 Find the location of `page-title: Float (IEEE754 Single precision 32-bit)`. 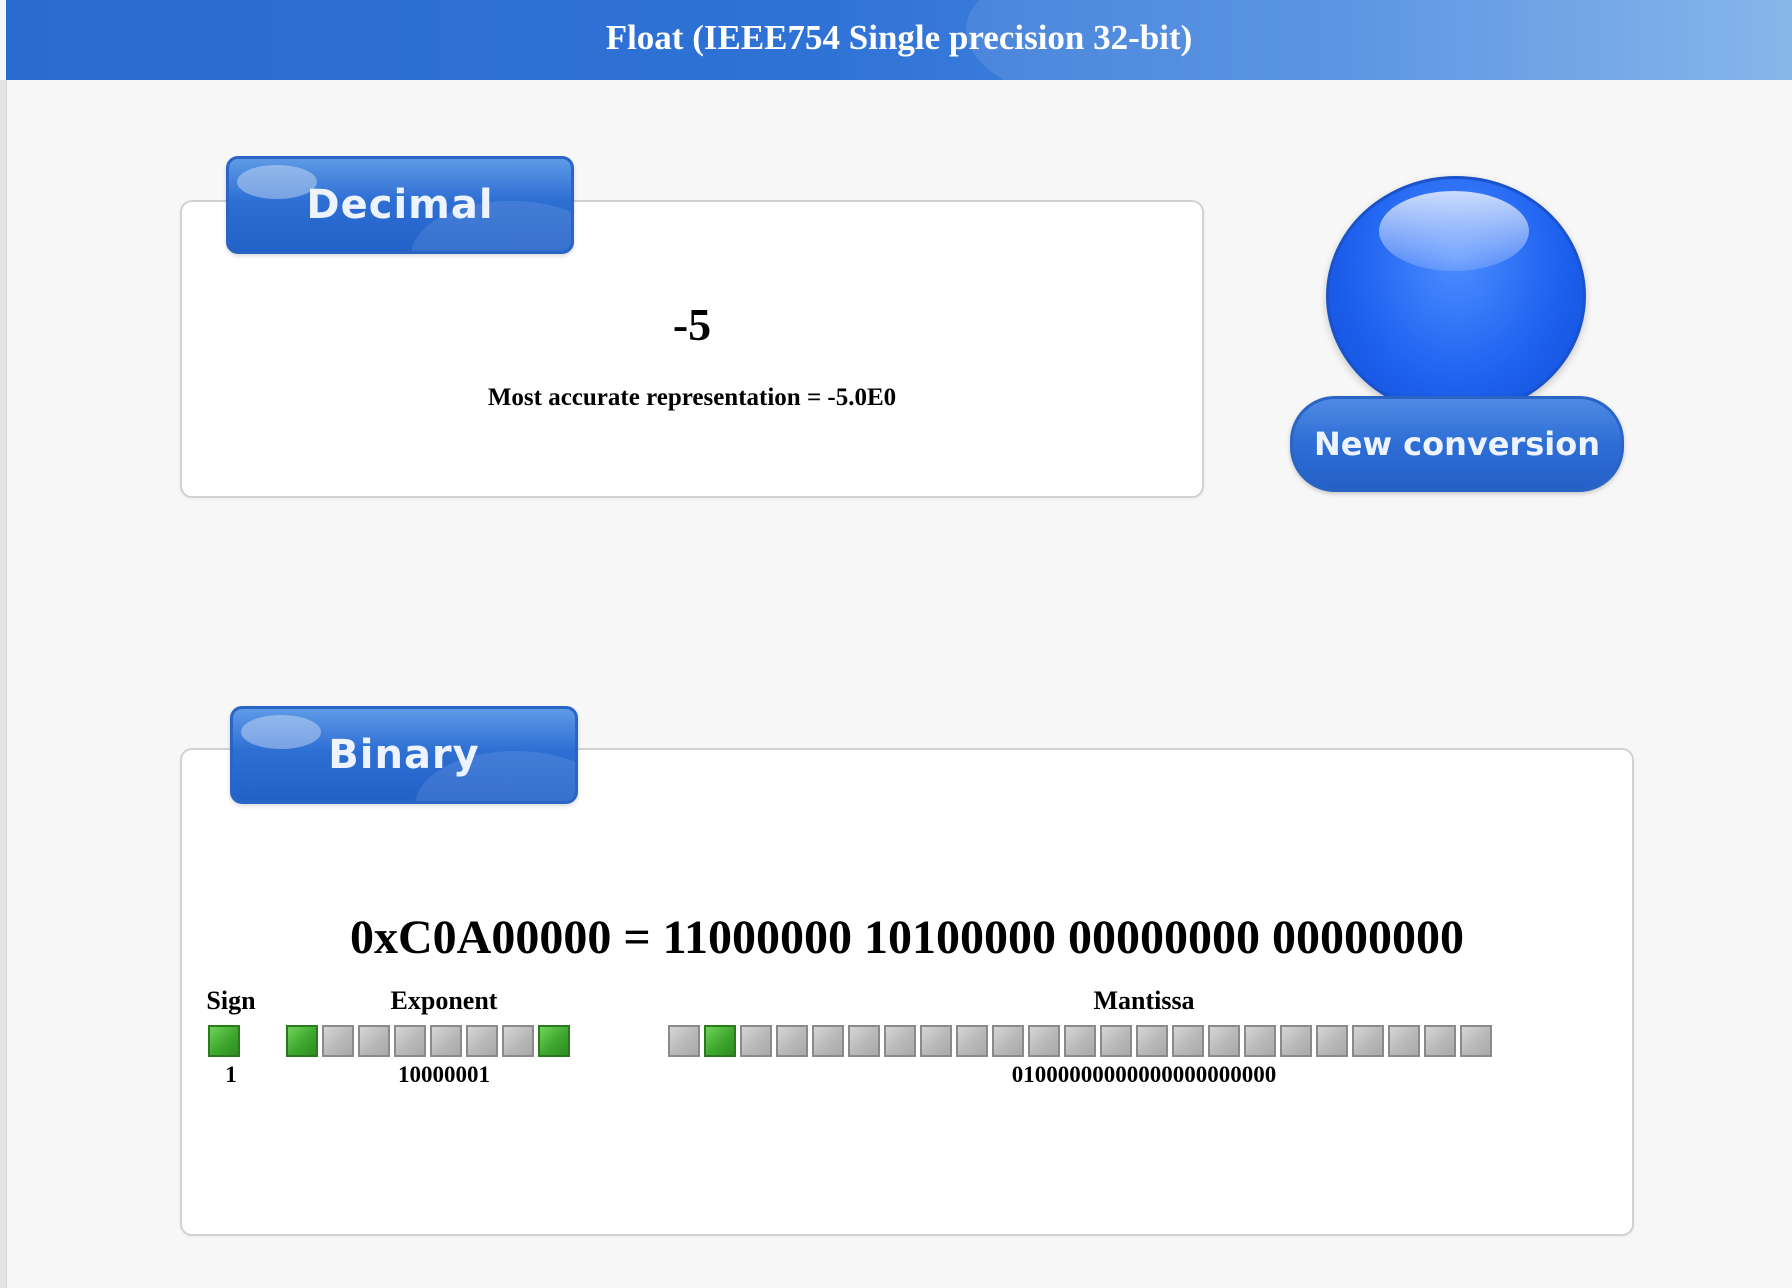

page-title: Float (IEEE754 Single precision 32-bit) is located at coordinates (899, 37).